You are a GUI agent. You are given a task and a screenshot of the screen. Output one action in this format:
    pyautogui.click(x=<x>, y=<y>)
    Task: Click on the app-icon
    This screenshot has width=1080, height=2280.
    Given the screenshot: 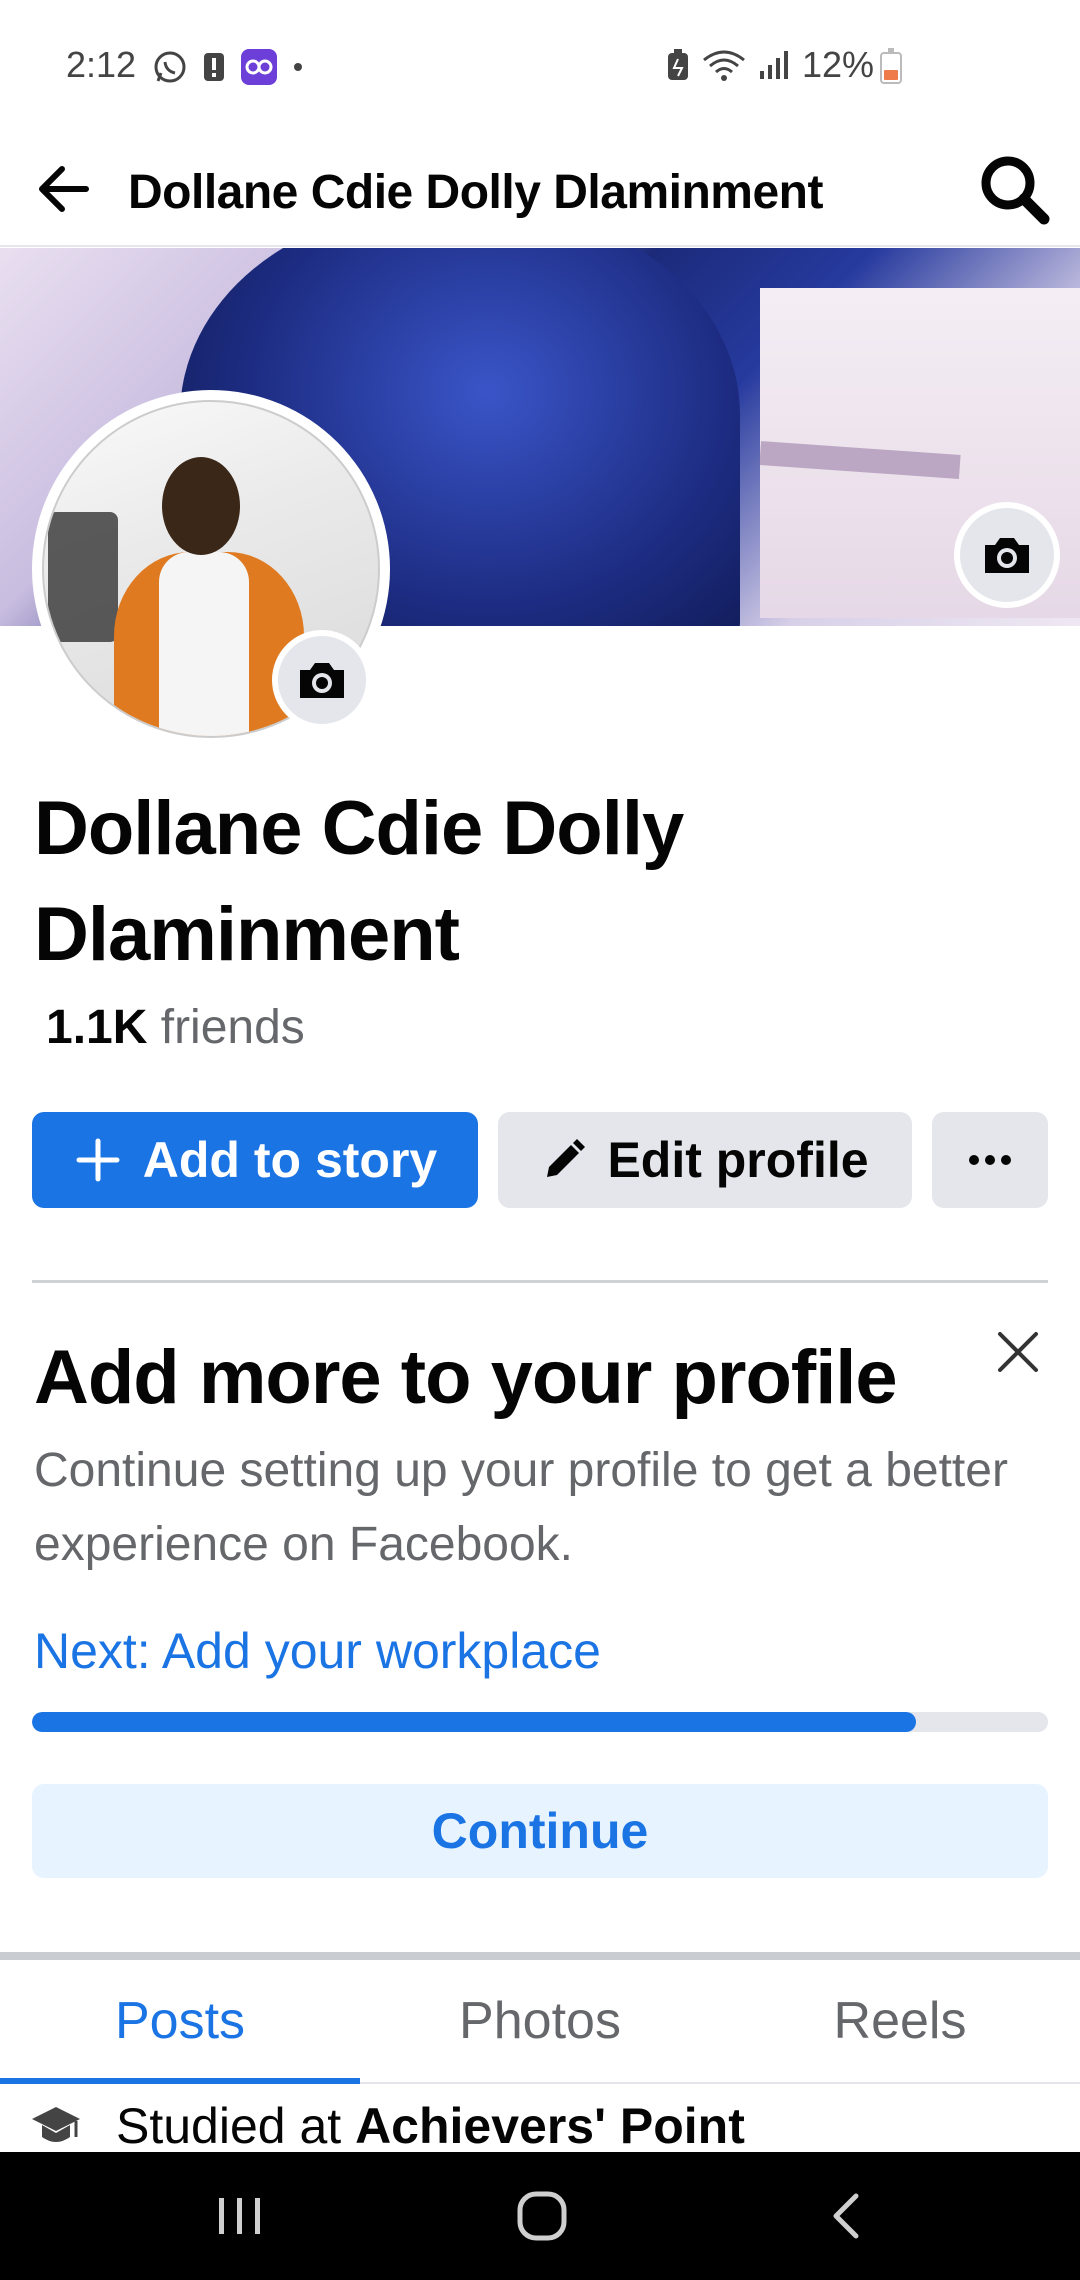 What is the action you would take?
    pyautogui.click(x=259, y=67)
    